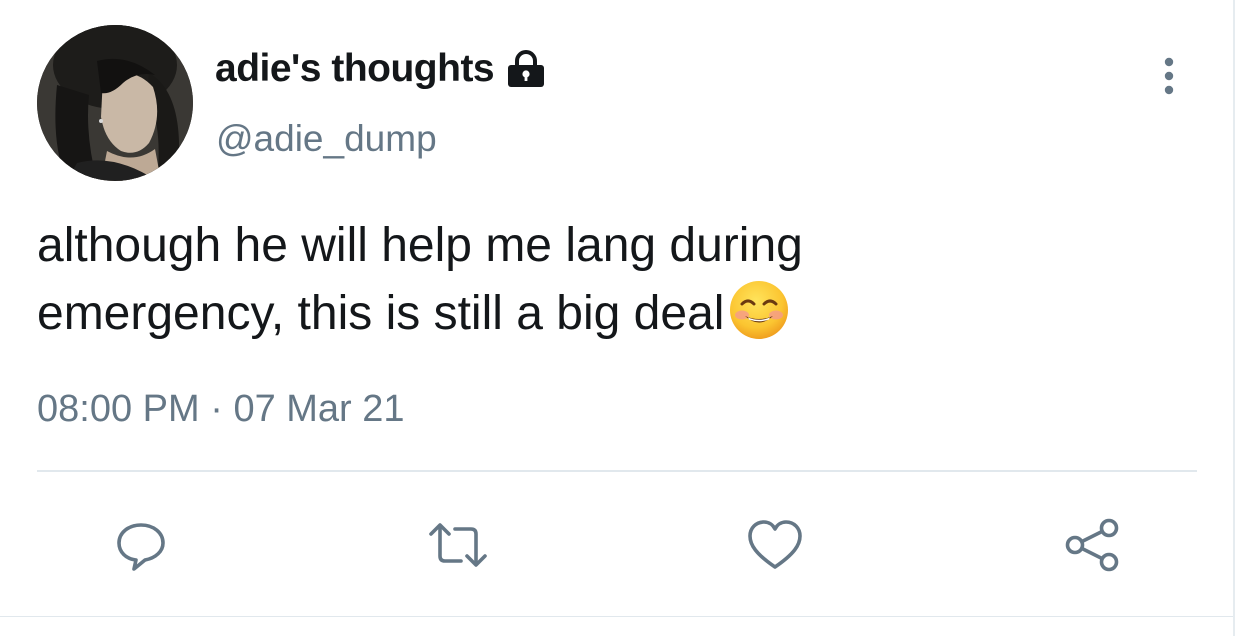 The image size is (1235, 636). I want to click on share-button, so click(1093, 545).